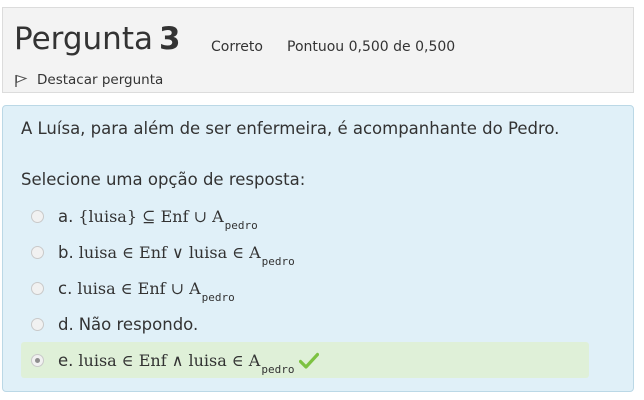 The height and width of the screenshot is (400, 644). Describe the element at coordinates (37, 360) in the screenshot. I see `radio-button-selected` at that location.